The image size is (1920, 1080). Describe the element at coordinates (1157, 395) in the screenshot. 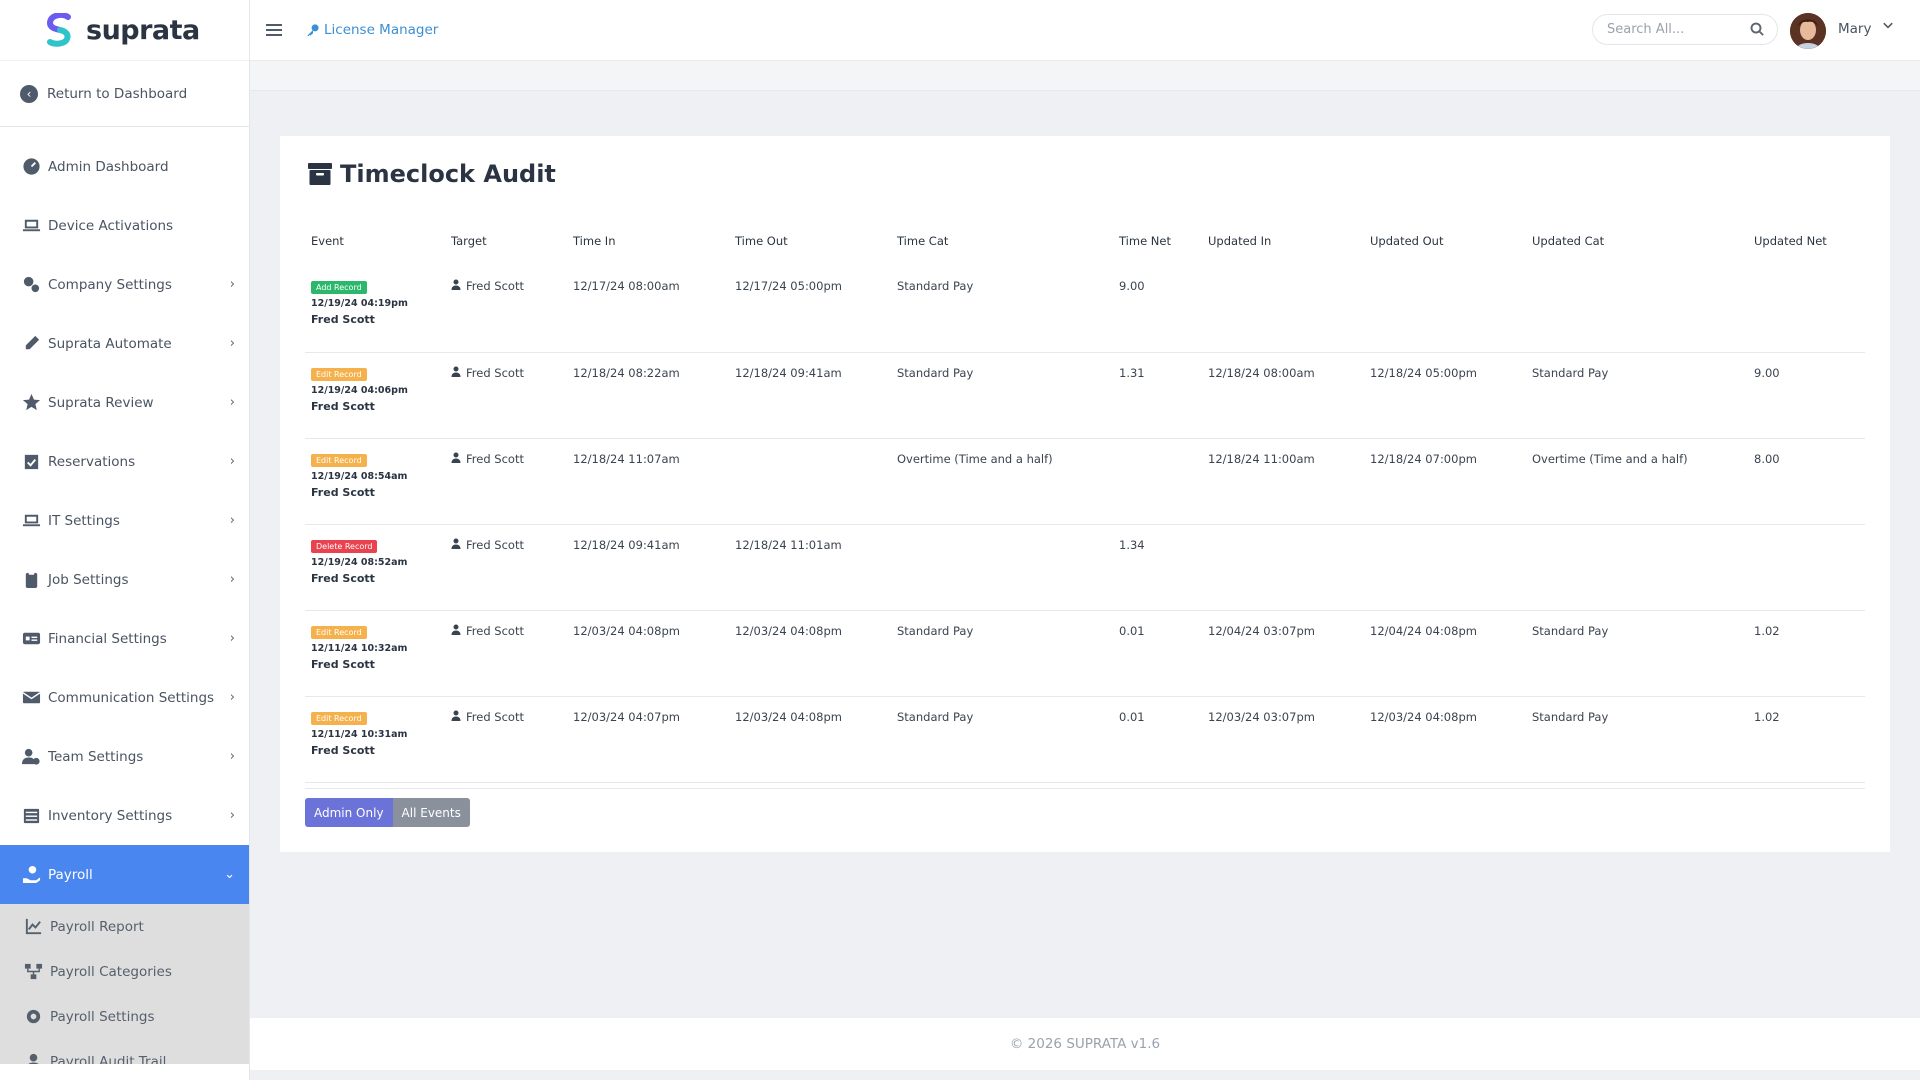

I see `time-net-cell: 1.31` at that location.